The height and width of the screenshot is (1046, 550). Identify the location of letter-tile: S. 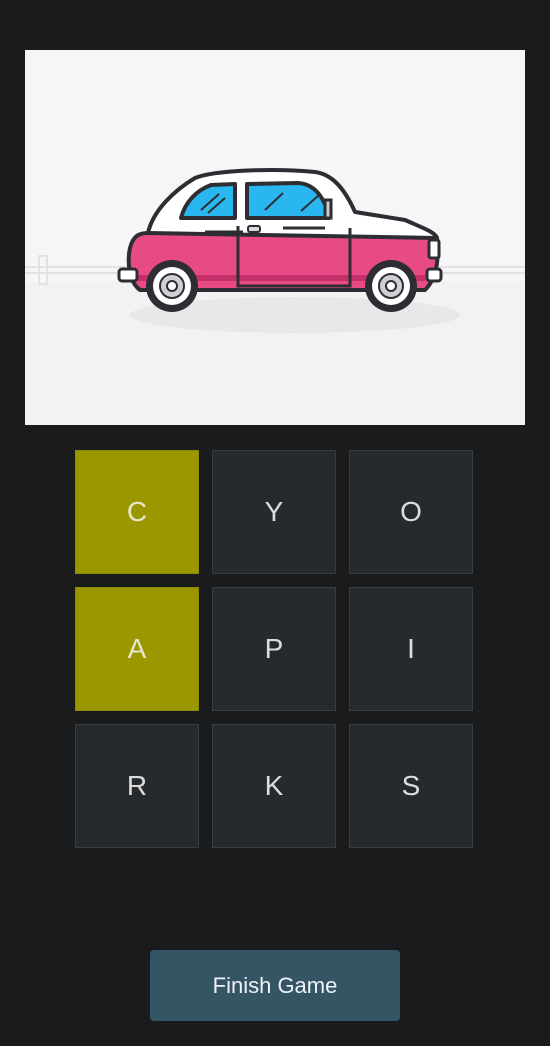
(411, 786).